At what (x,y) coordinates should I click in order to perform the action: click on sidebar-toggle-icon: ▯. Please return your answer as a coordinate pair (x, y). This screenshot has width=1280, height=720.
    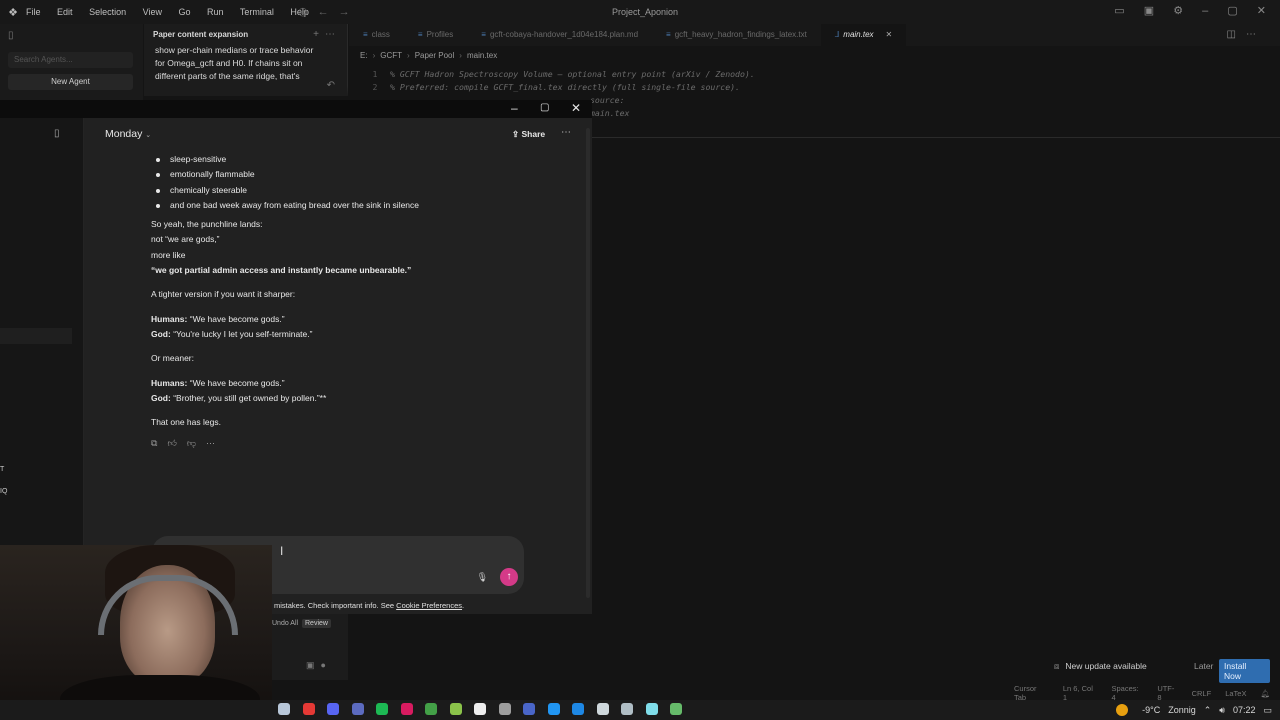
    Looking at the image, I should click on (57, 133).